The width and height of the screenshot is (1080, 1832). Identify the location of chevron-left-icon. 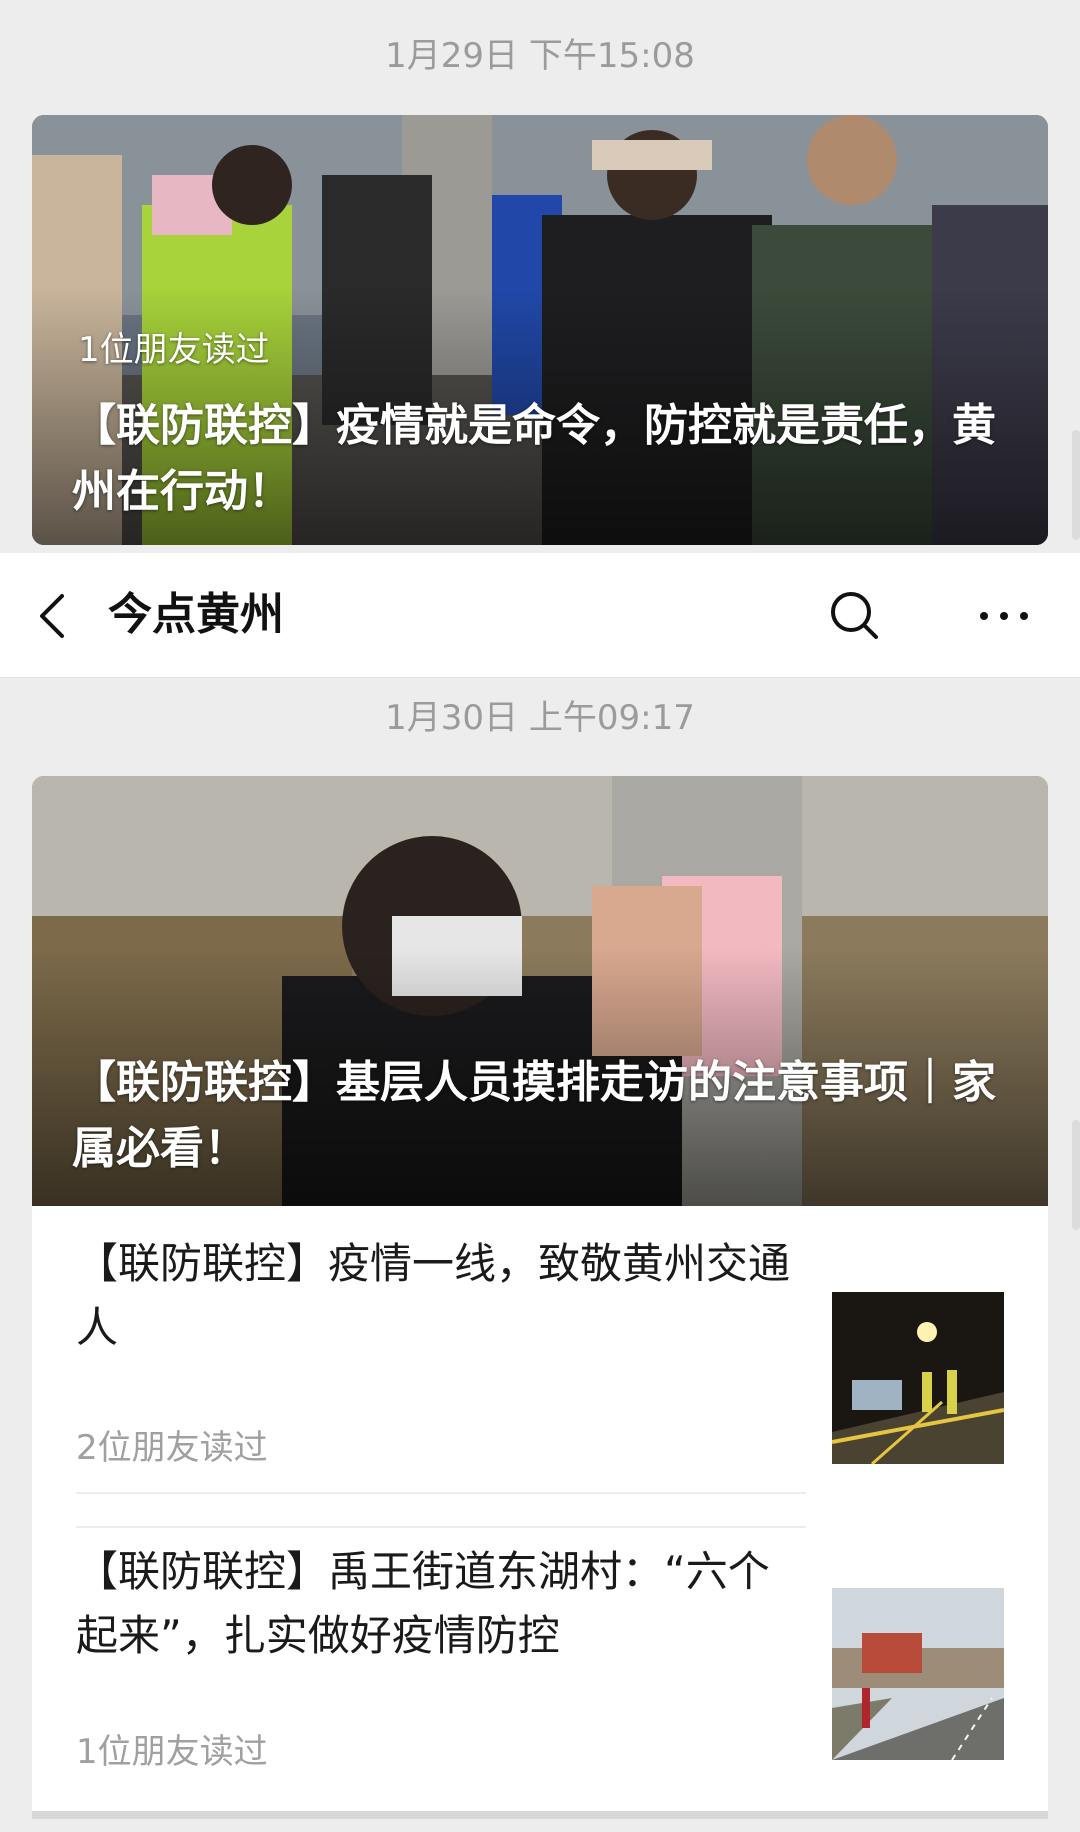
(54, 616).